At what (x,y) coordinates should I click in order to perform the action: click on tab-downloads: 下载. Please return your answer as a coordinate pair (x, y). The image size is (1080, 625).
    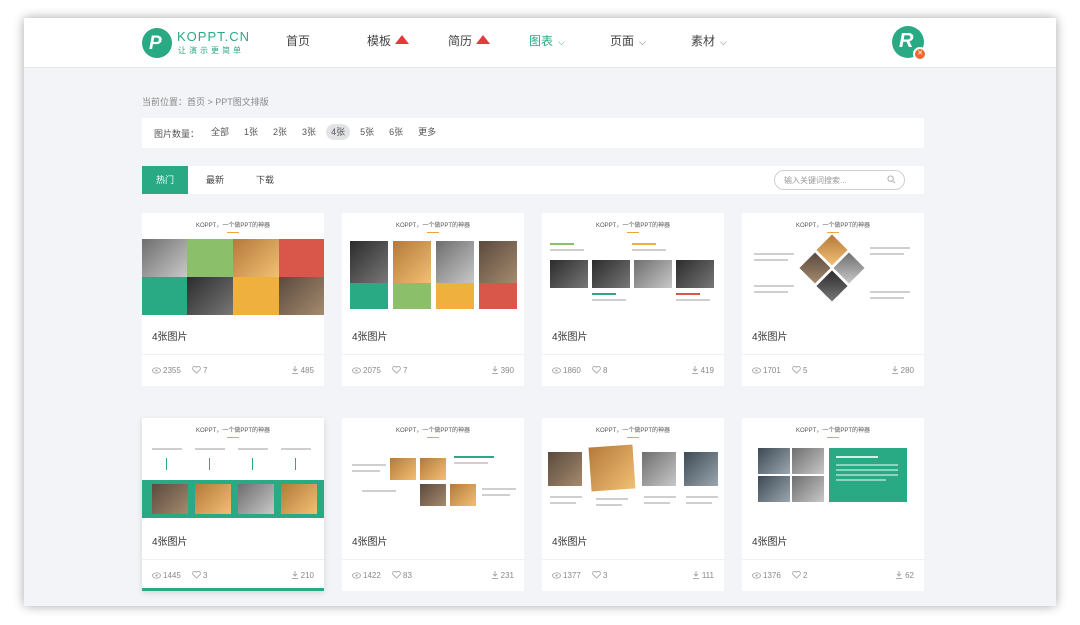
    Looking at the image, I should click on (265, 180).